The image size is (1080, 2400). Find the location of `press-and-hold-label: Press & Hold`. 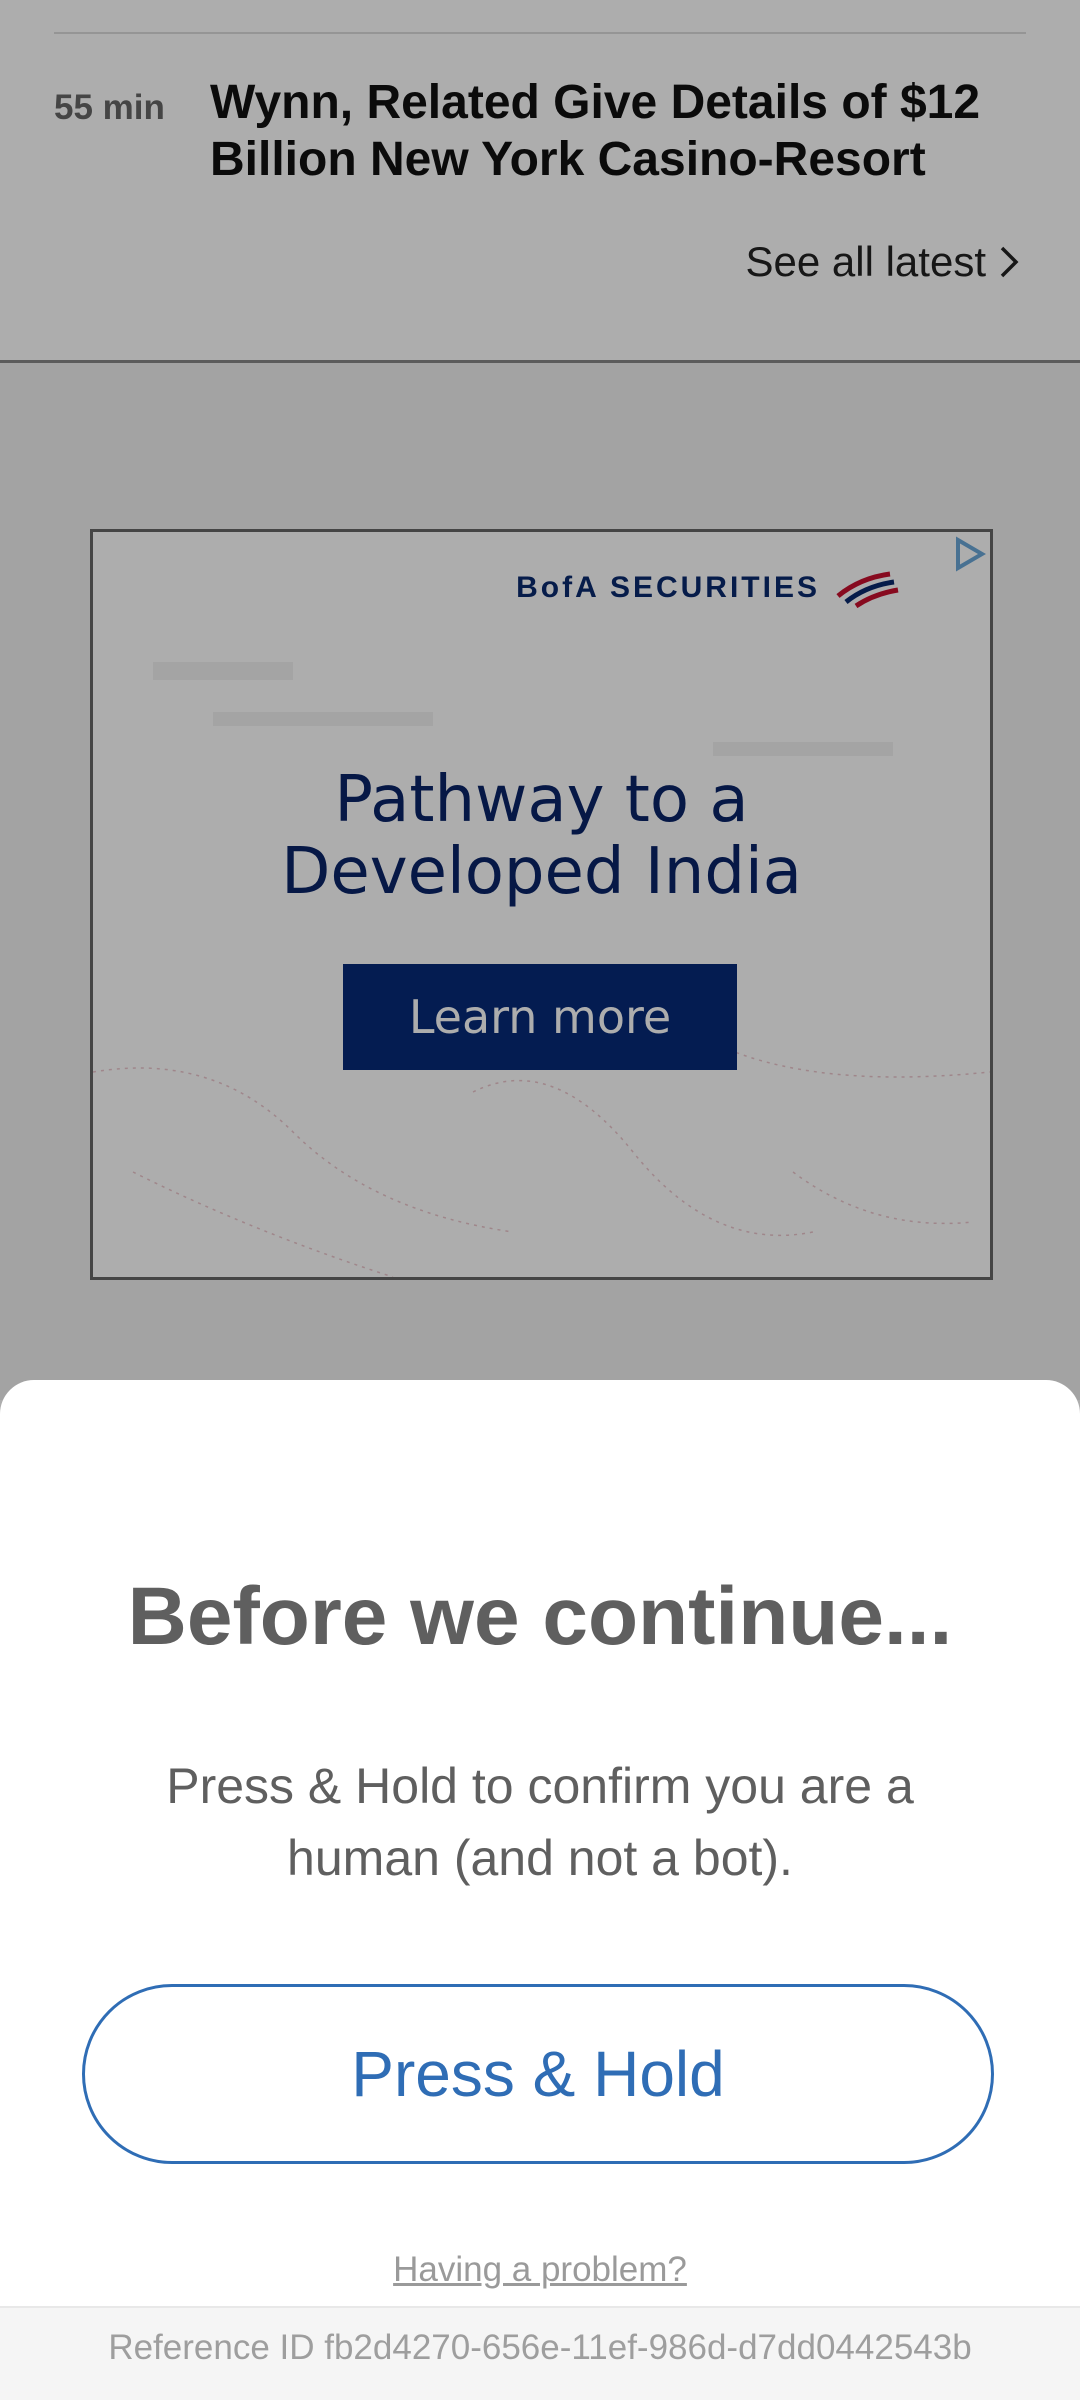

press-and-hold-label: Press & Hold is located at coordinates (538, 2074).